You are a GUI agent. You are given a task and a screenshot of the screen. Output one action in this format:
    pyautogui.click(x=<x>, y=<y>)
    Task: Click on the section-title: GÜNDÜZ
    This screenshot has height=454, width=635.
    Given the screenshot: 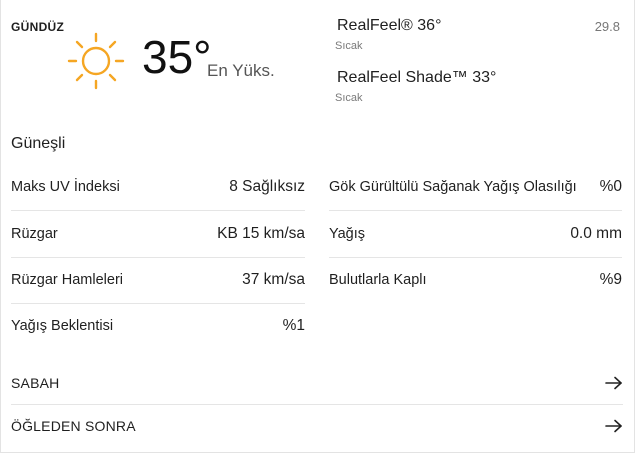 What is the action you would take?
    pyautogui.click(x=38, y=27)
    